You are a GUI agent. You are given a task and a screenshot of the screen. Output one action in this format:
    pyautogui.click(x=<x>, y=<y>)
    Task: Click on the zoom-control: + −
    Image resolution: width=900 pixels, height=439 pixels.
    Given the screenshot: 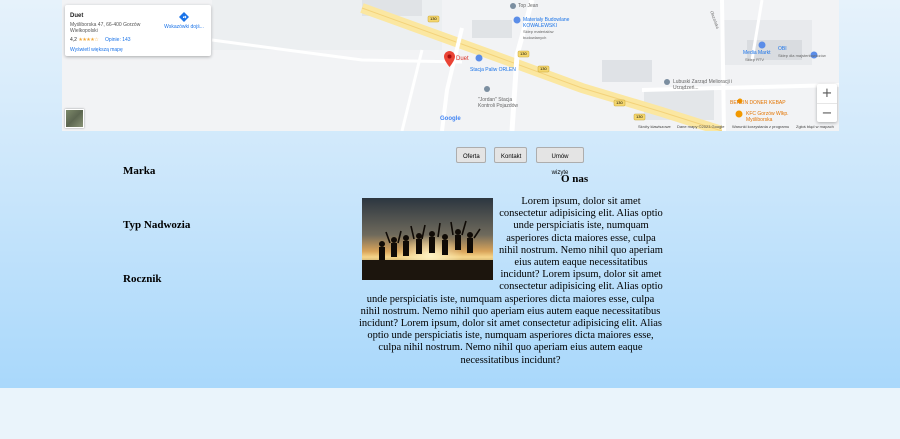 What is the action you would take?
    pyautogui.click(x=827, y=103)
    